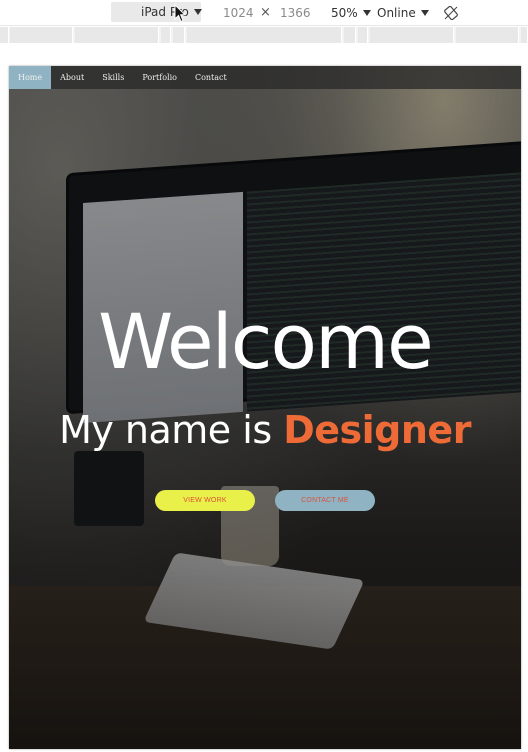 Image resolution: width=528 pixels, height=752 pixels. Describe the element at coordinates (295, 12) in the screenshot. I see `height-input: 1366` at that location.